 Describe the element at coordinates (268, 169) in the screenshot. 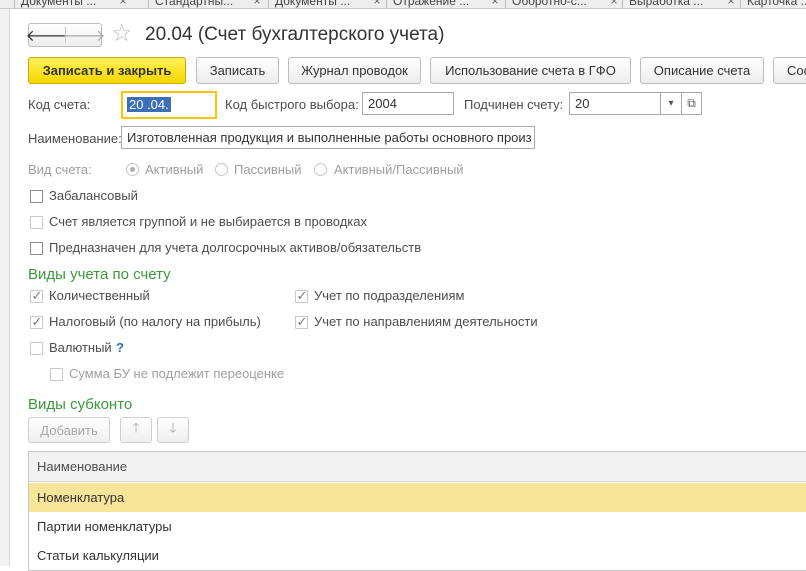

I see `radio-passive-label: Пассивный` at that location.